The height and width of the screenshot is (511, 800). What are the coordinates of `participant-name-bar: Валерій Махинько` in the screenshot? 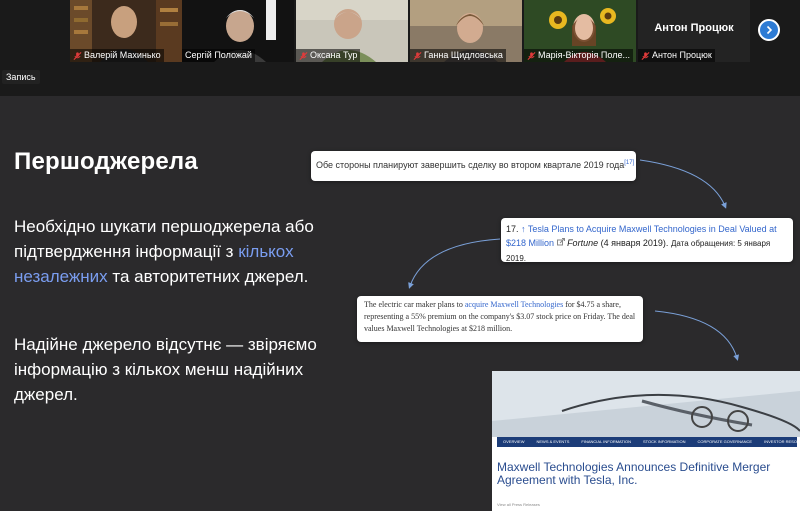 It's located at (117, 55).